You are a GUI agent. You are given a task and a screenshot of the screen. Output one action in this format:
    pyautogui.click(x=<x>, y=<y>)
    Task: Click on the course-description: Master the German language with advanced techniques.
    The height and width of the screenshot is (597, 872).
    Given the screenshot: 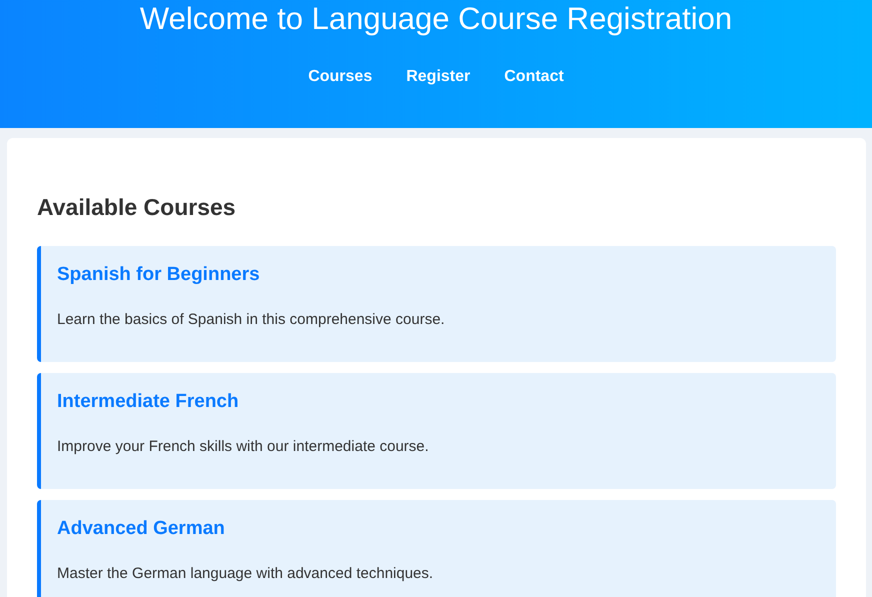 What is the action you would take?
    pyautogui.click(x=245, y=574)
    